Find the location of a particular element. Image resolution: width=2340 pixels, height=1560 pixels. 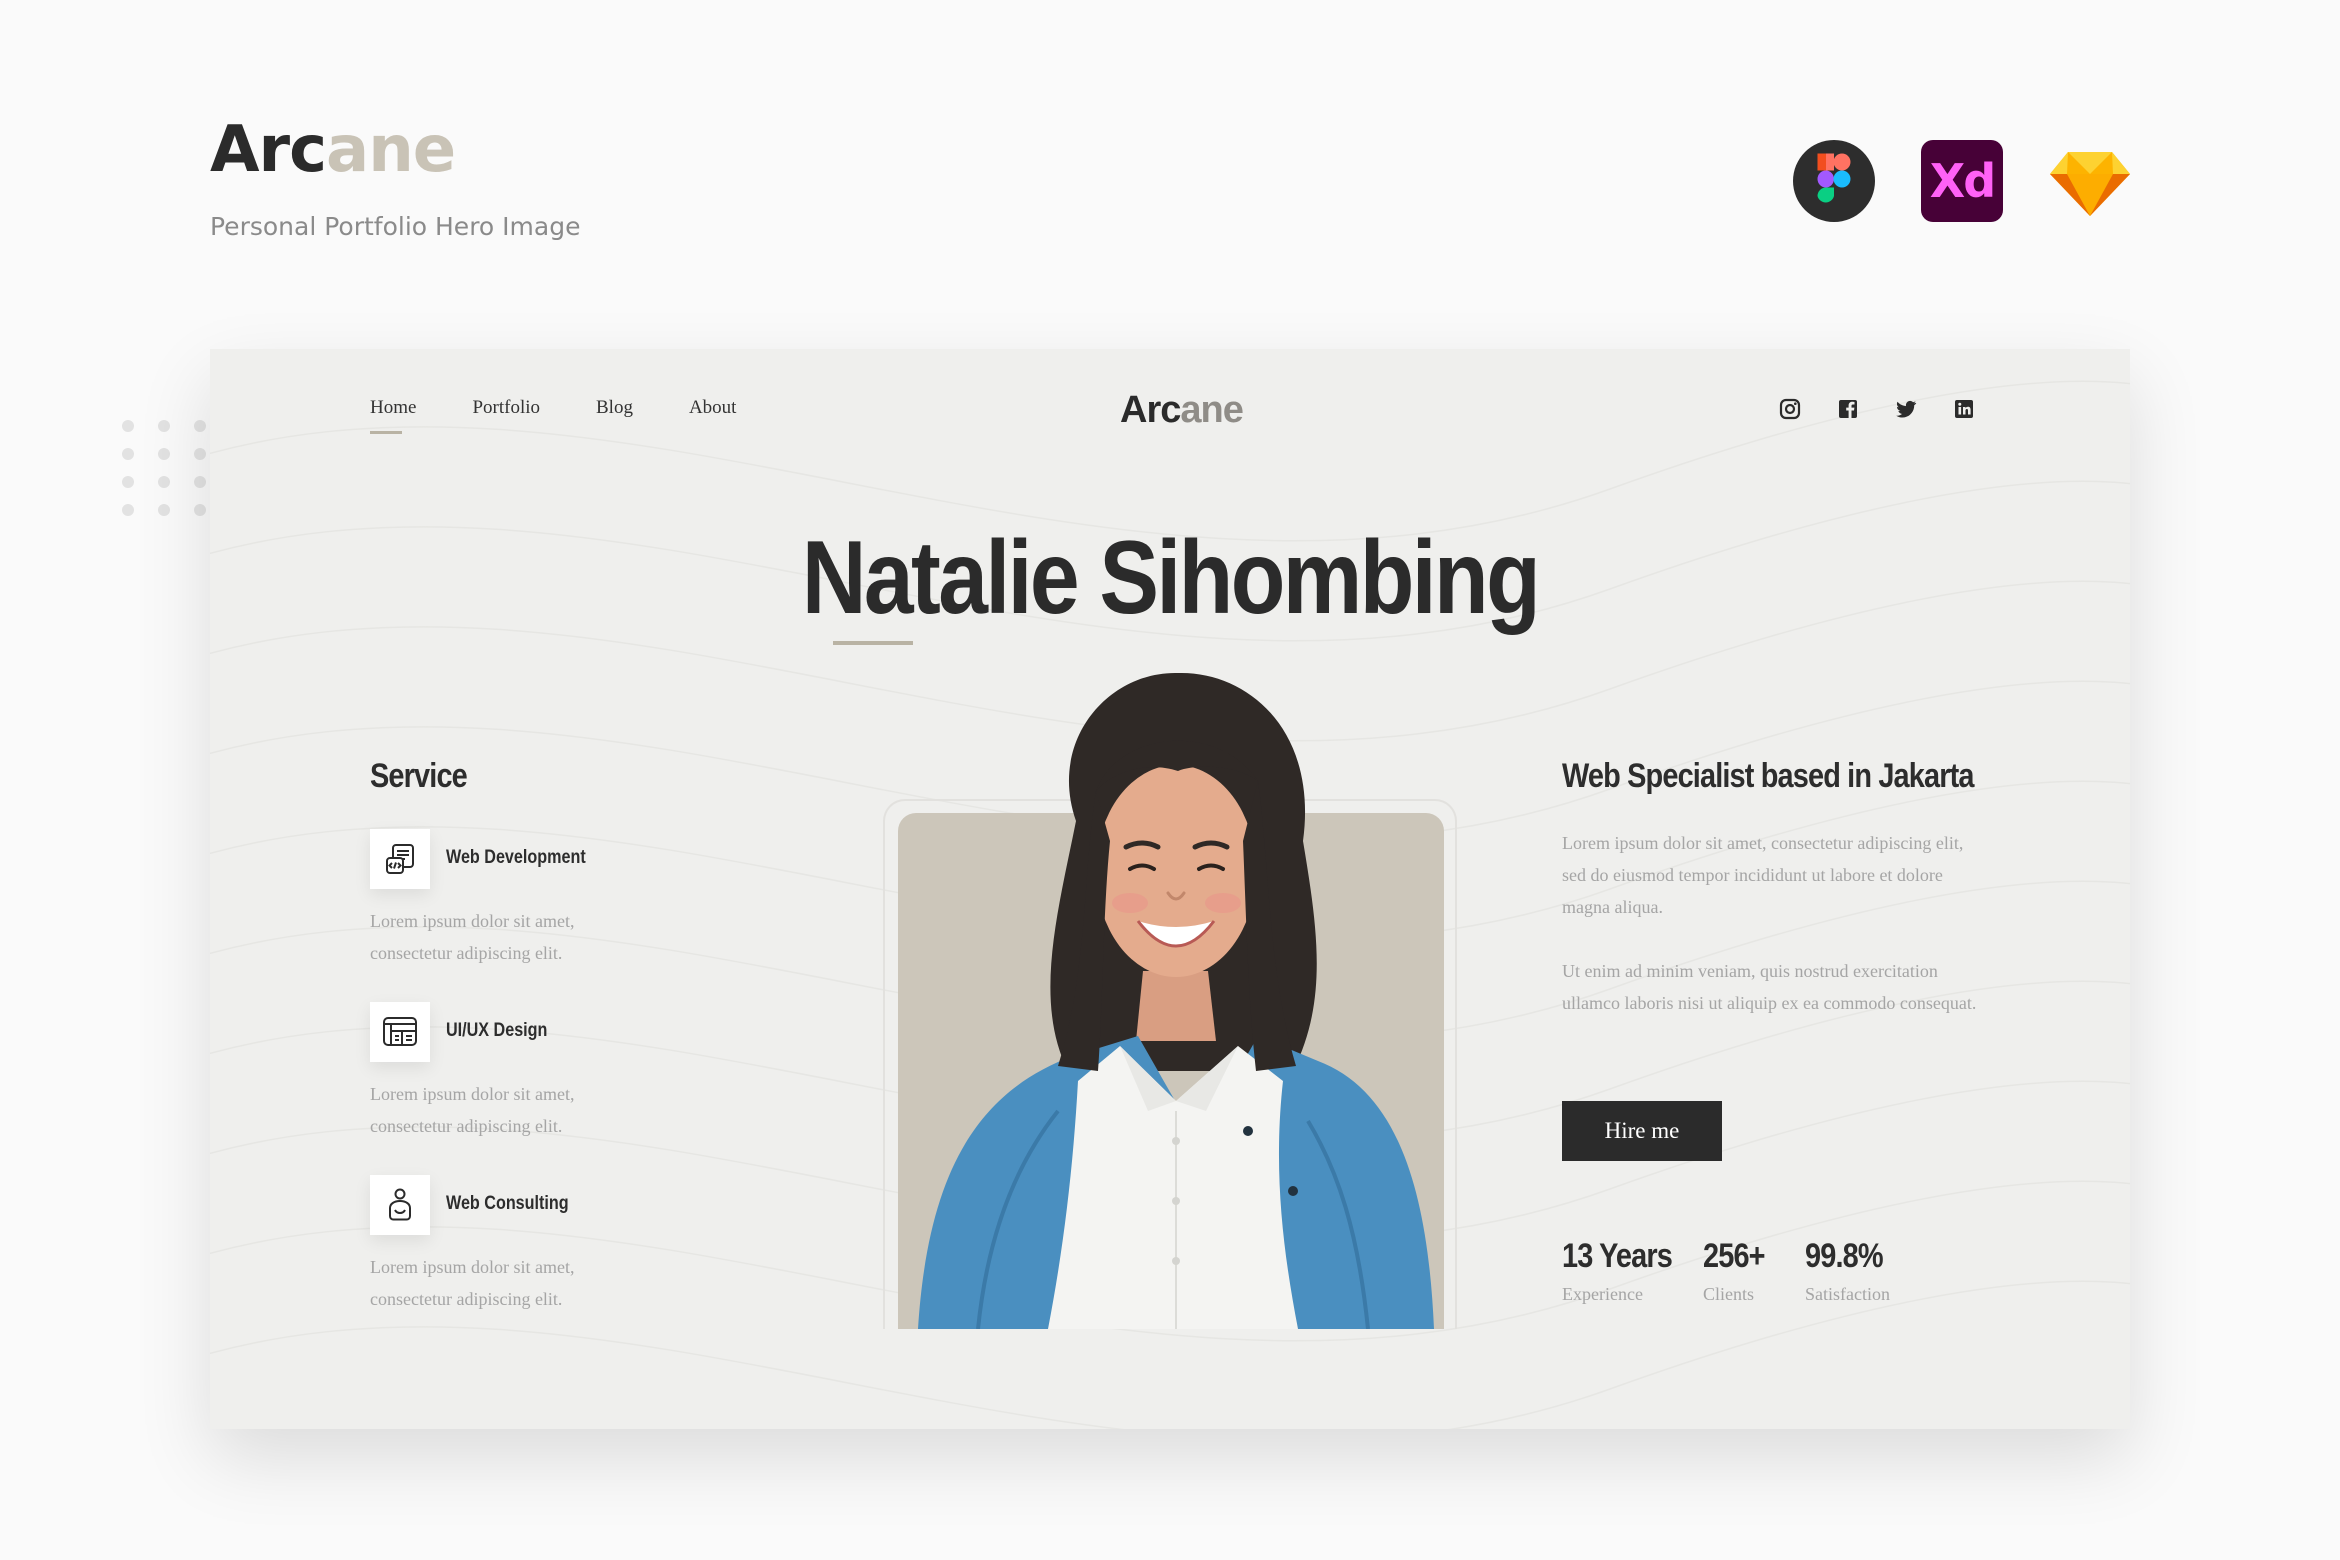

portrait-image is located at coordinates (1176, 1000).